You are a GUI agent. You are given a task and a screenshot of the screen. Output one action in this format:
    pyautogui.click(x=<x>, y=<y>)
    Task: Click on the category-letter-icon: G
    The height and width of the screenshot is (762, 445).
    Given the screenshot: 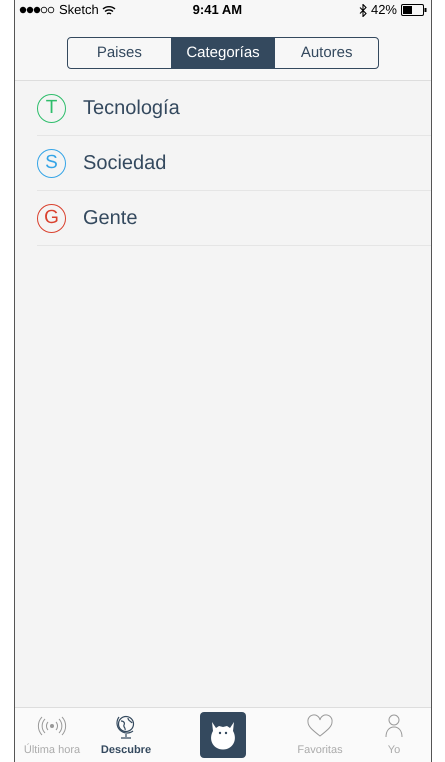 What is the action you would take?
    pyautogui.click(x=51, y=218)
    